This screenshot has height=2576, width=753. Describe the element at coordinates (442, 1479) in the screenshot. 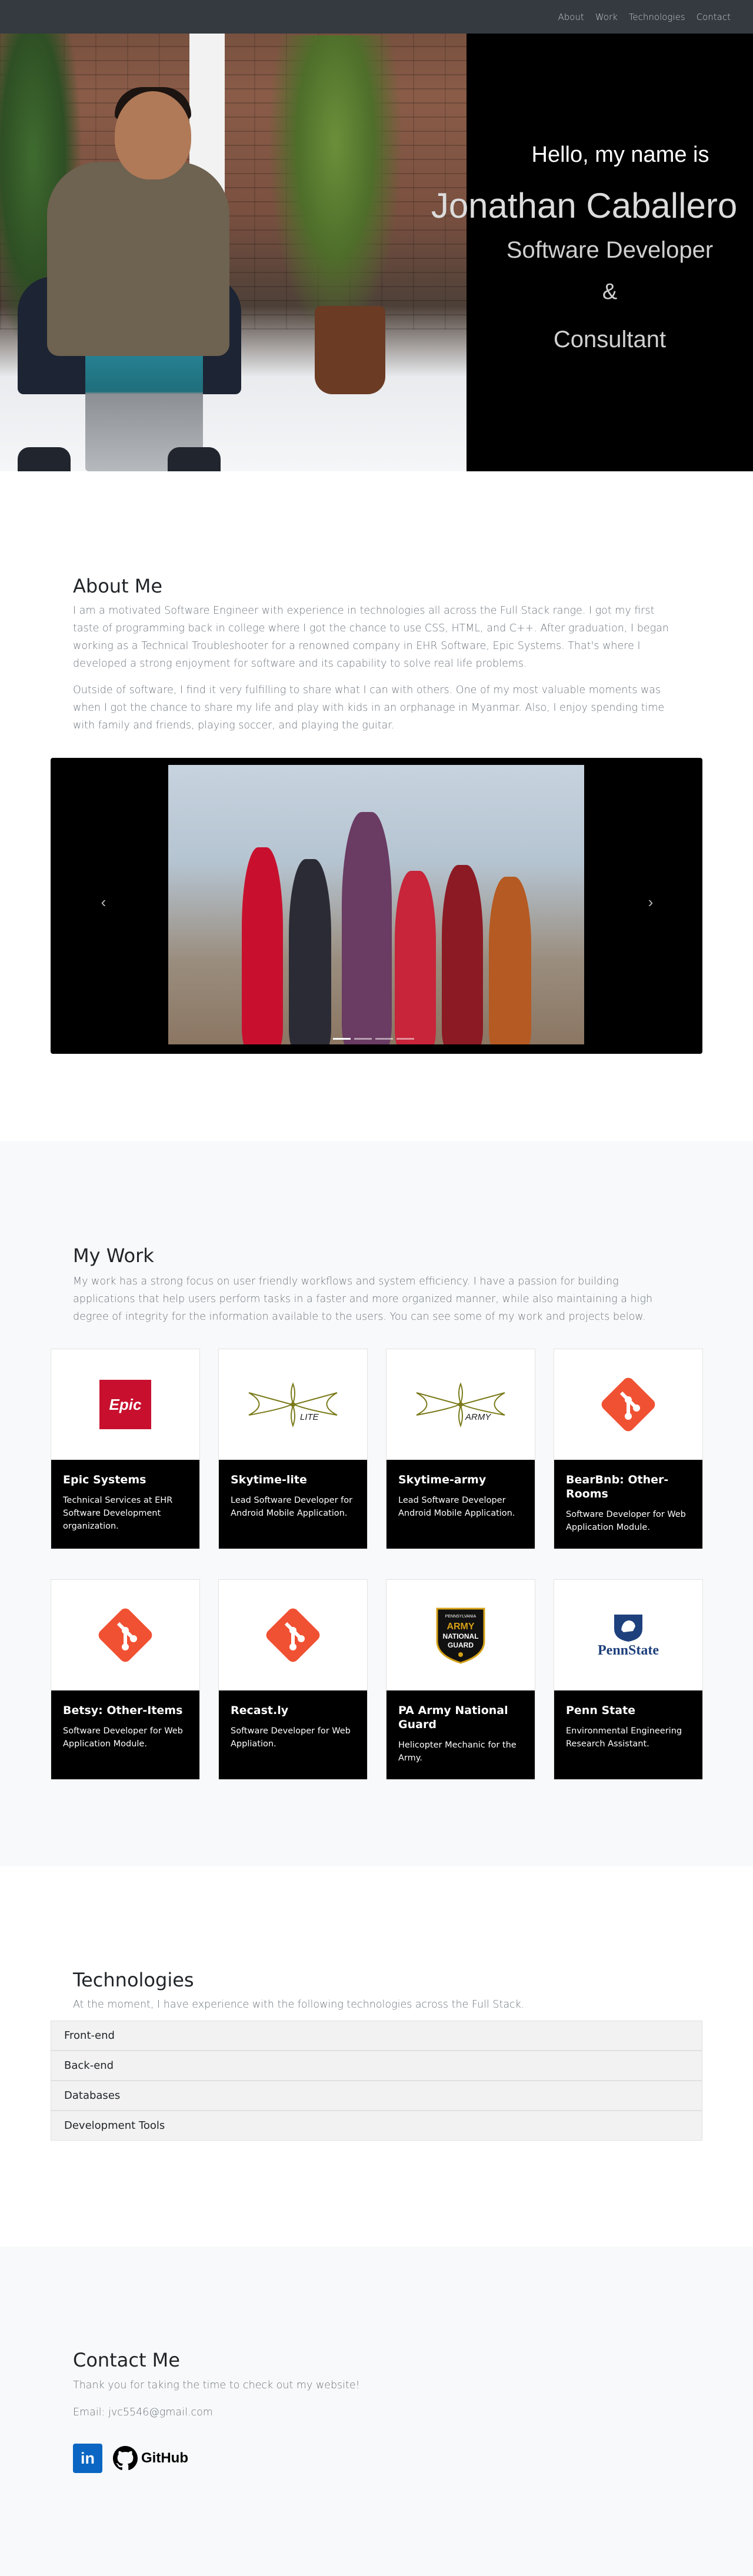

I see `card-title: Skytime-army` at that location.